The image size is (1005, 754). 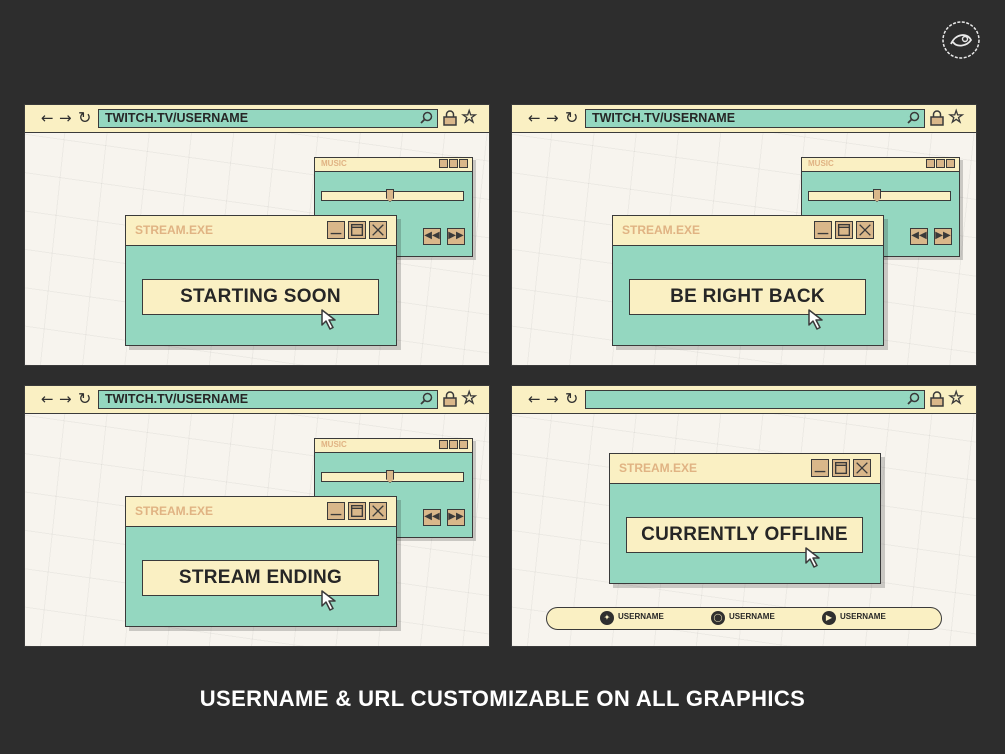 I want to click on status-message: STARTING SOON, so click(x=260, y=297).